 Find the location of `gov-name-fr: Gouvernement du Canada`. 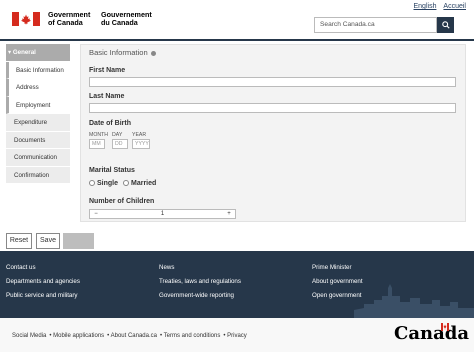

gov-name-fr: Gouvernement du Canada is located at coordinates (126, 19).